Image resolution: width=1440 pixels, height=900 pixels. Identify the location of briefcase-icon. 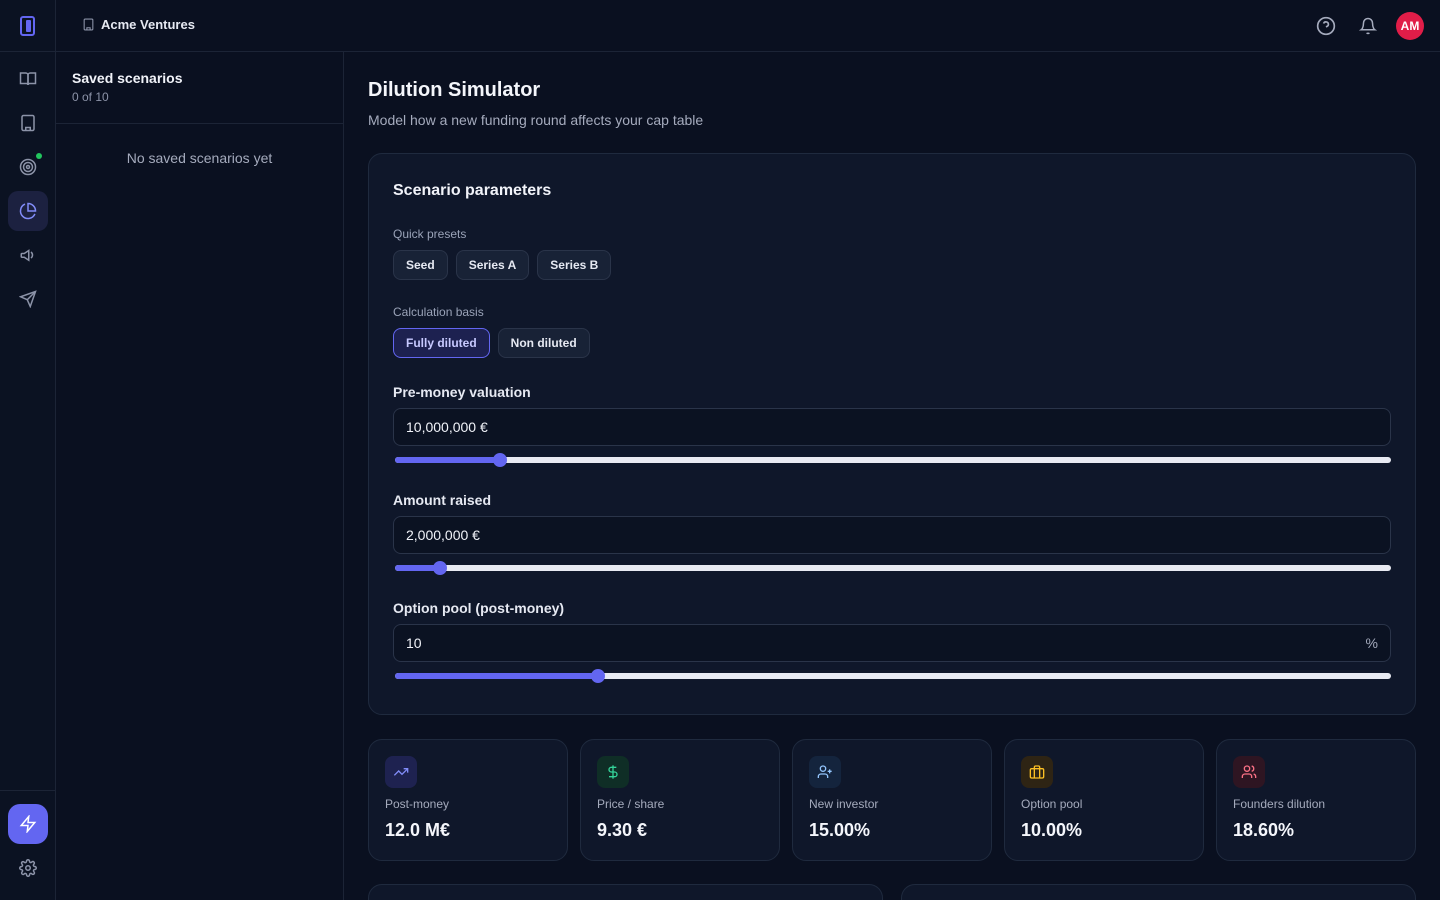
(1037, 772).